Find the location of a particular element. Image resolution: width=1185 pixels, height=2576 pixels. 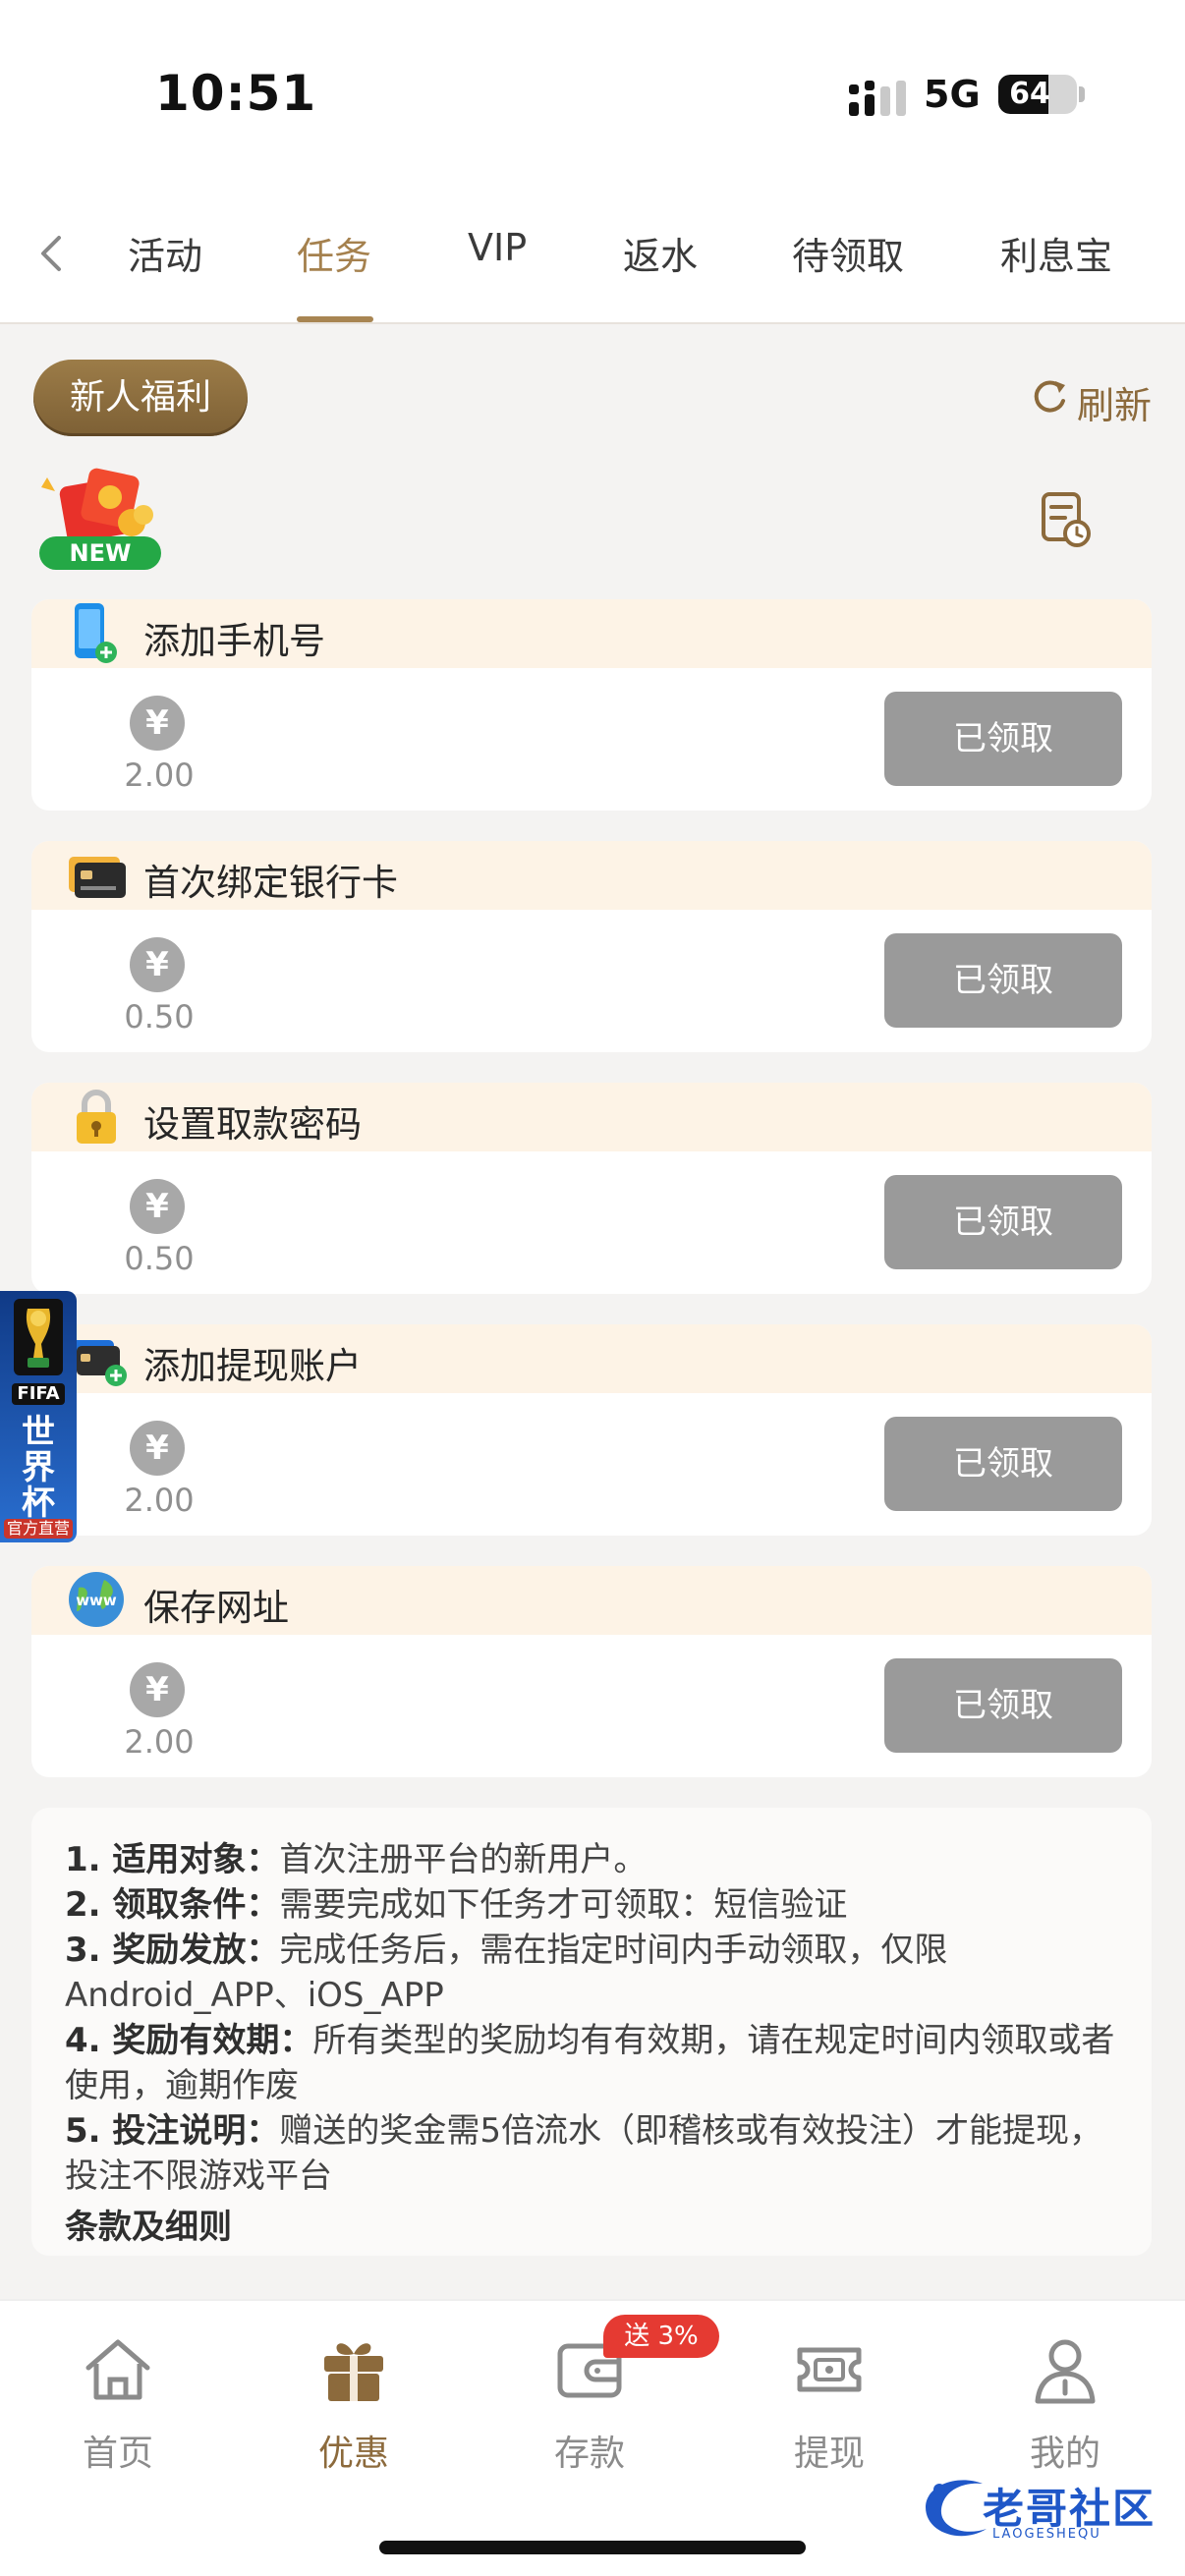

rule-item: 1. 适用对象：首次注册平台的新用户。 is located at coordinates (592, 1859).